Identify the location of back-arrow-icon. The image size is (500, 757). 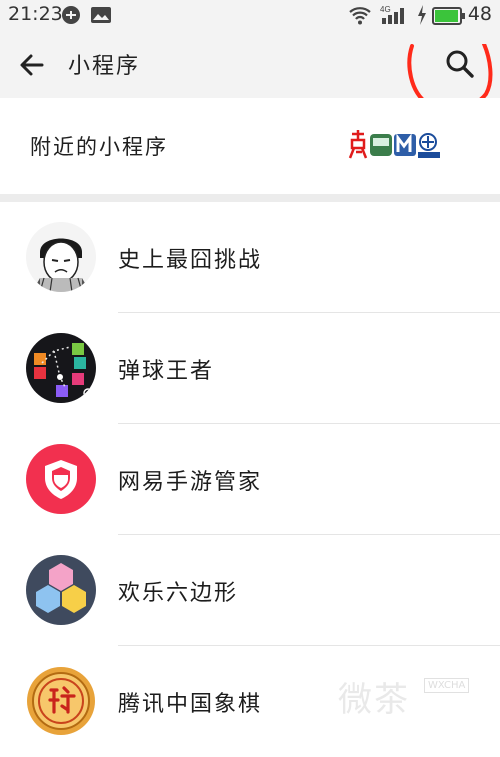
(32, 65).